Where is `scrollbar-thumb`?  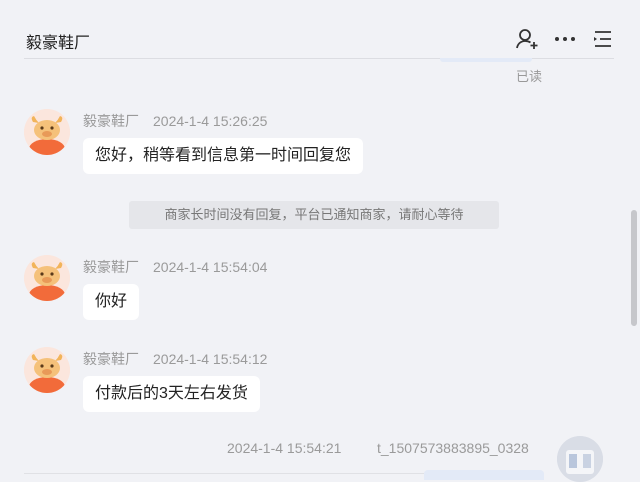 scrollbar-thumb is located at coordinates (634, 268).